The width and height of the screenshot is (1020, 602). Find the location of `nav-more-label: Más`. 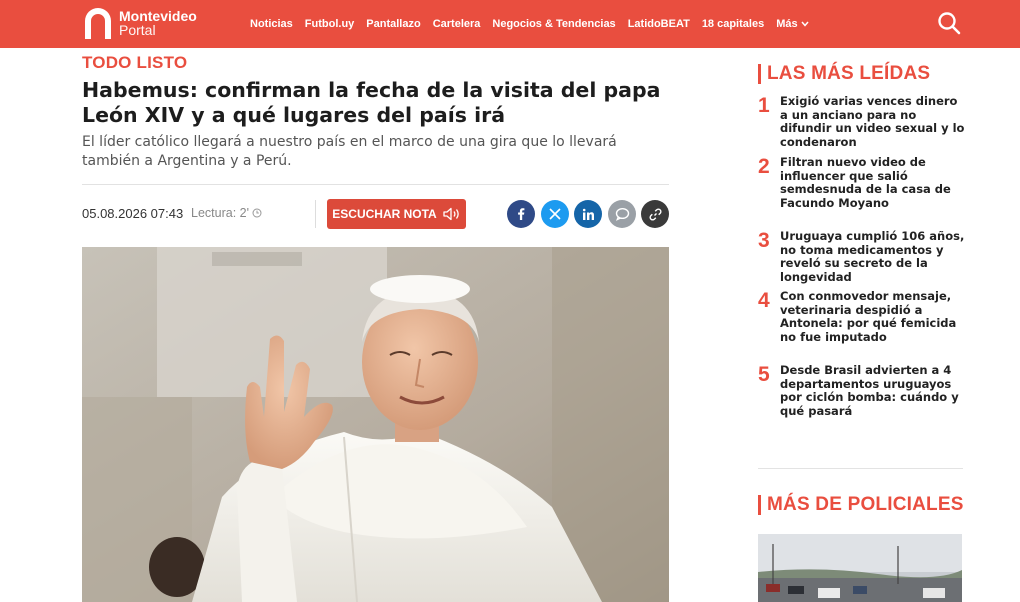

nav-more-label: Más is located at coordinates (787, 24).